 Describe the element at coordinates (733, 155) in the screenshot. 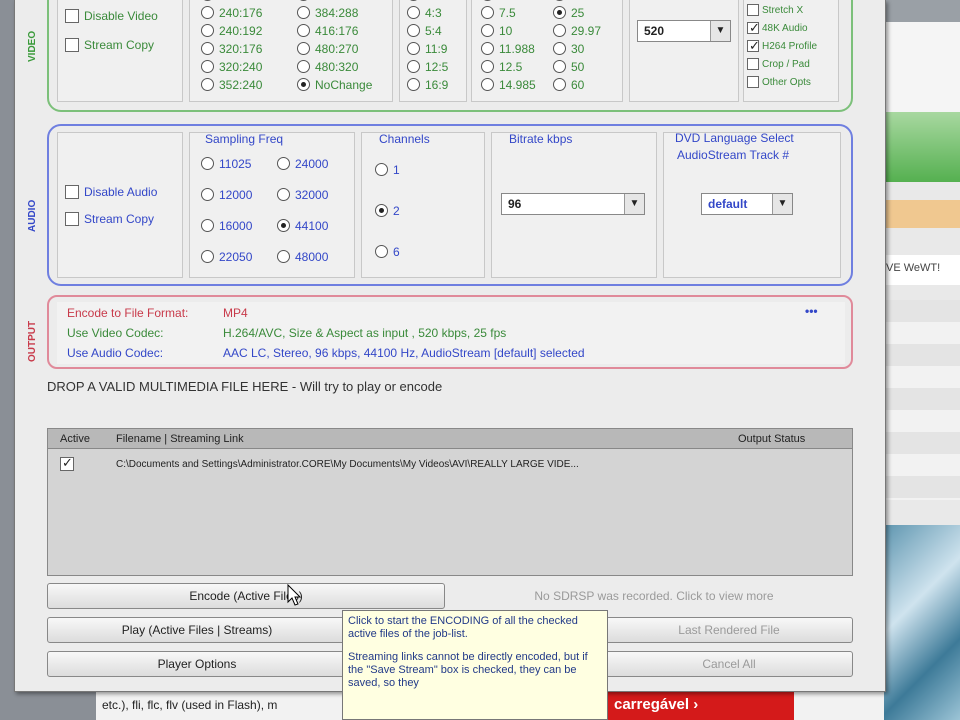

I see `dvd-language-subtitle: AudioStream Track #` at that location.